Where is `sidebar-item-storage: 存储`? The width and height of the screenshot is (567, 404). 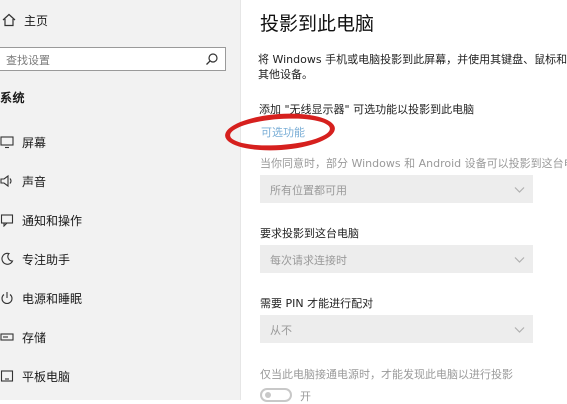
sidebar-item-storage: 存储 is located at coordinates (23, 337).